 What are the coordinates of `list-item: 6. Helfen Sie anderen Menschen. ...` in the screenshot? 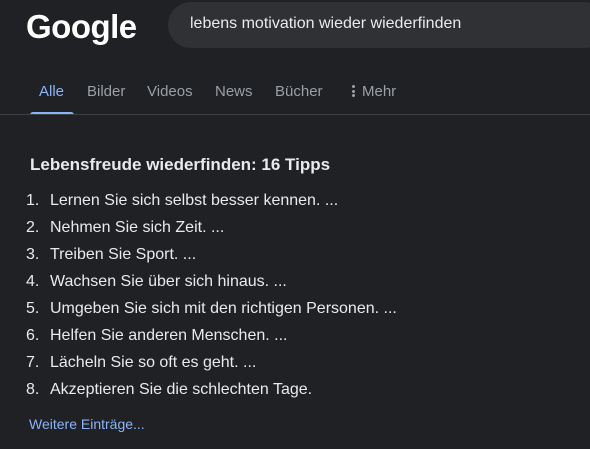 It's located at (211, 338).